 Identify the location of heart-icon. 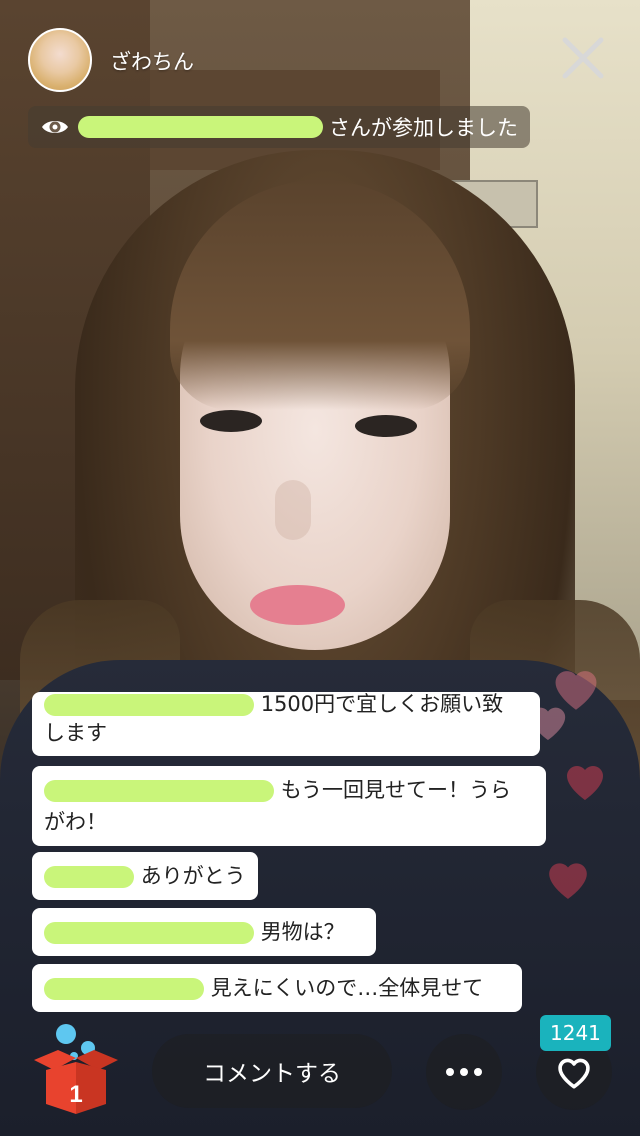
(574, 1073).